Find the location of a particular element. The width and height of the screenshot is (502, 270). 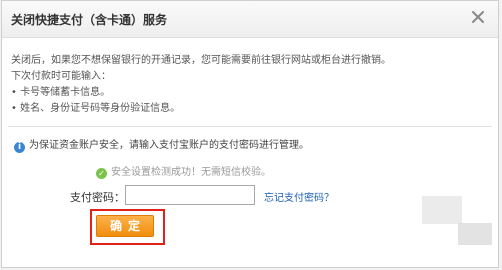

payment-password-input is located at coordinates (190, 195).